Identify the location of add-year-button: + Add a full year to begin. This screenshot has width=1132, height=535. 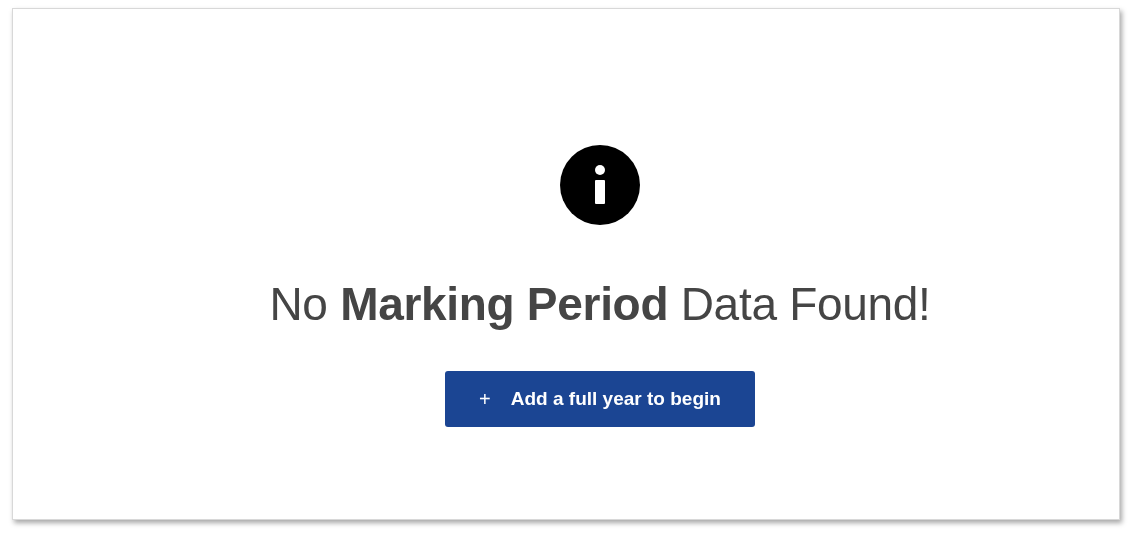
(600, 399).